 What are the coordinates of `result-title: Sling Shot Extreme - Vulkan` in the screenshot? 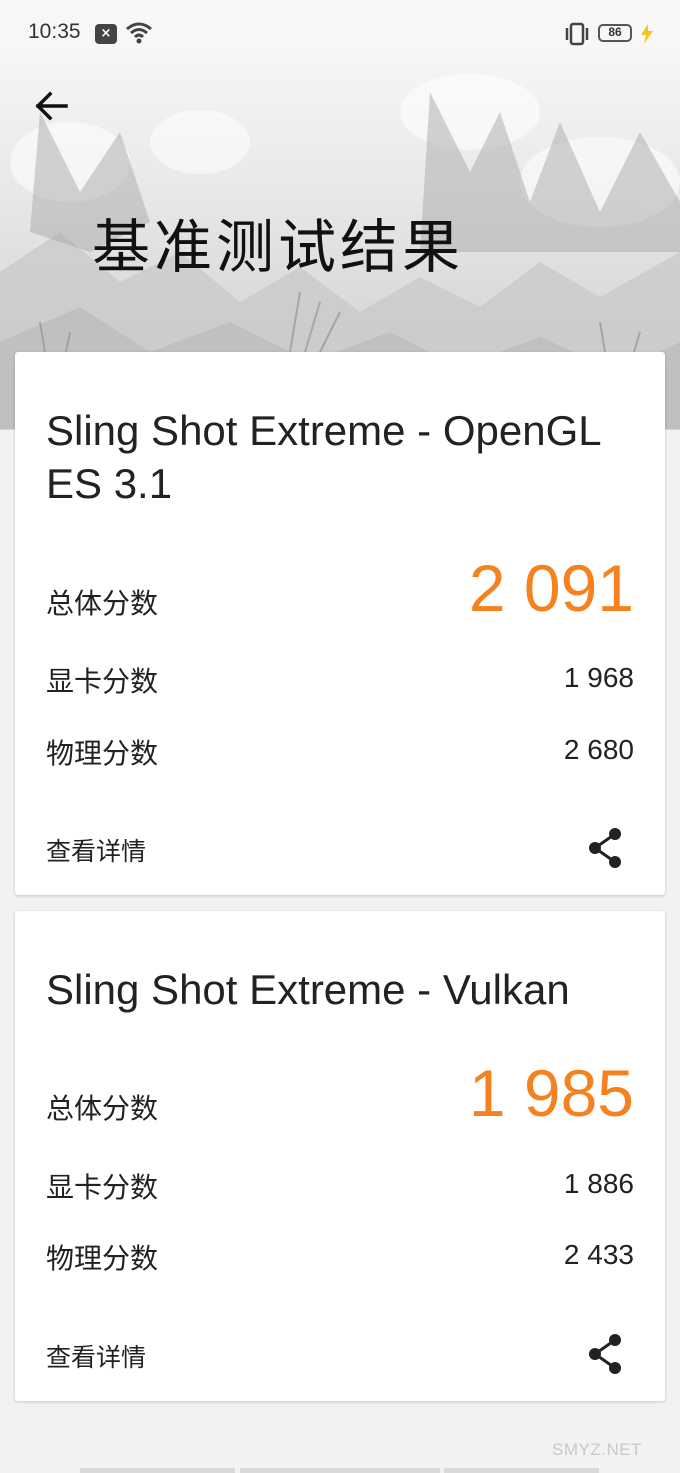 It's located at (308, 989).